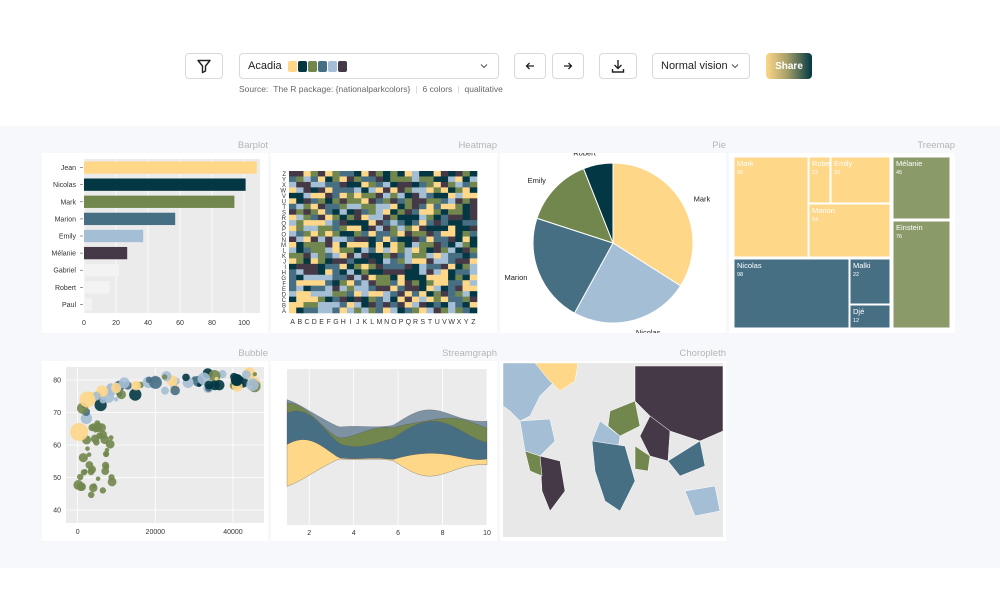 The width and height of the screenshot is (1000, 593). Describe the element at coordinates (701, 66) in the screenshot. I see `vision-select: Normal vision` at that location.